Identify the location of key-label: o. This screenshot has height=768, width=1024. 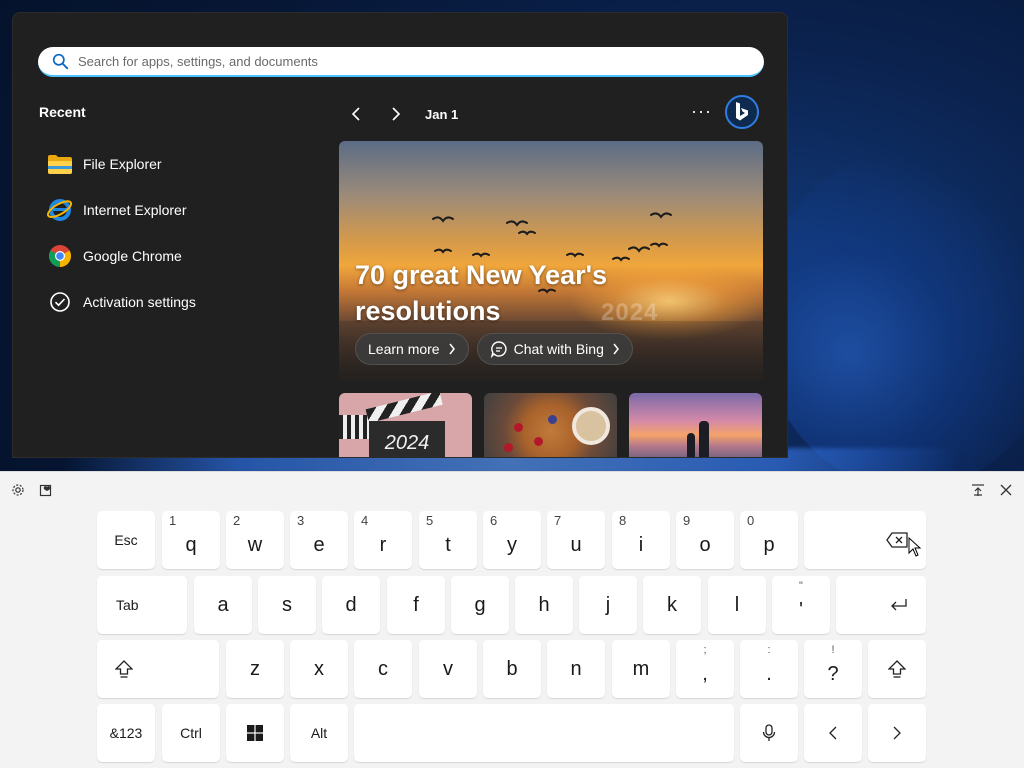
(705, 544).